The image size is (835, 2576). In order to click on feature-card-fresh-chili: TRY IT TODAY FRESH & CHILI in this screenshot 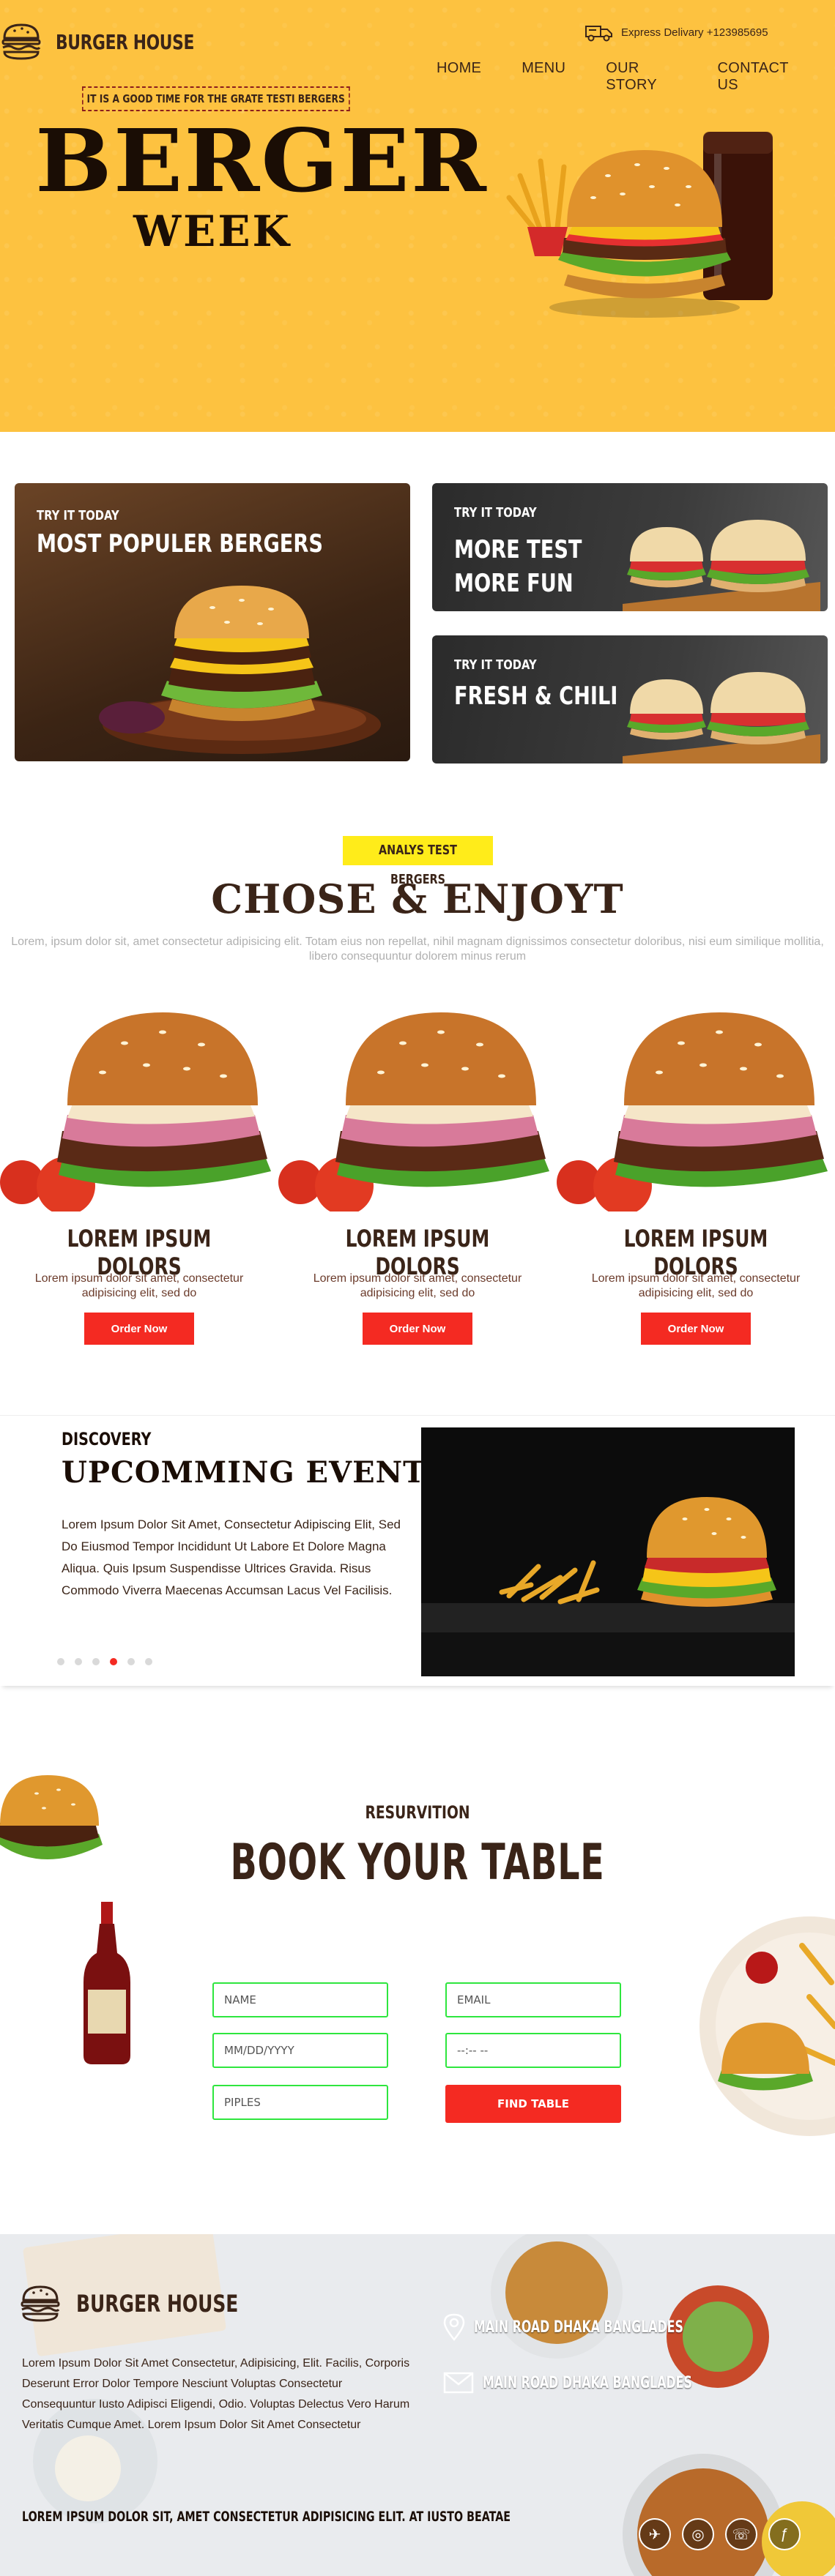, I will do `click(630, 699)`.